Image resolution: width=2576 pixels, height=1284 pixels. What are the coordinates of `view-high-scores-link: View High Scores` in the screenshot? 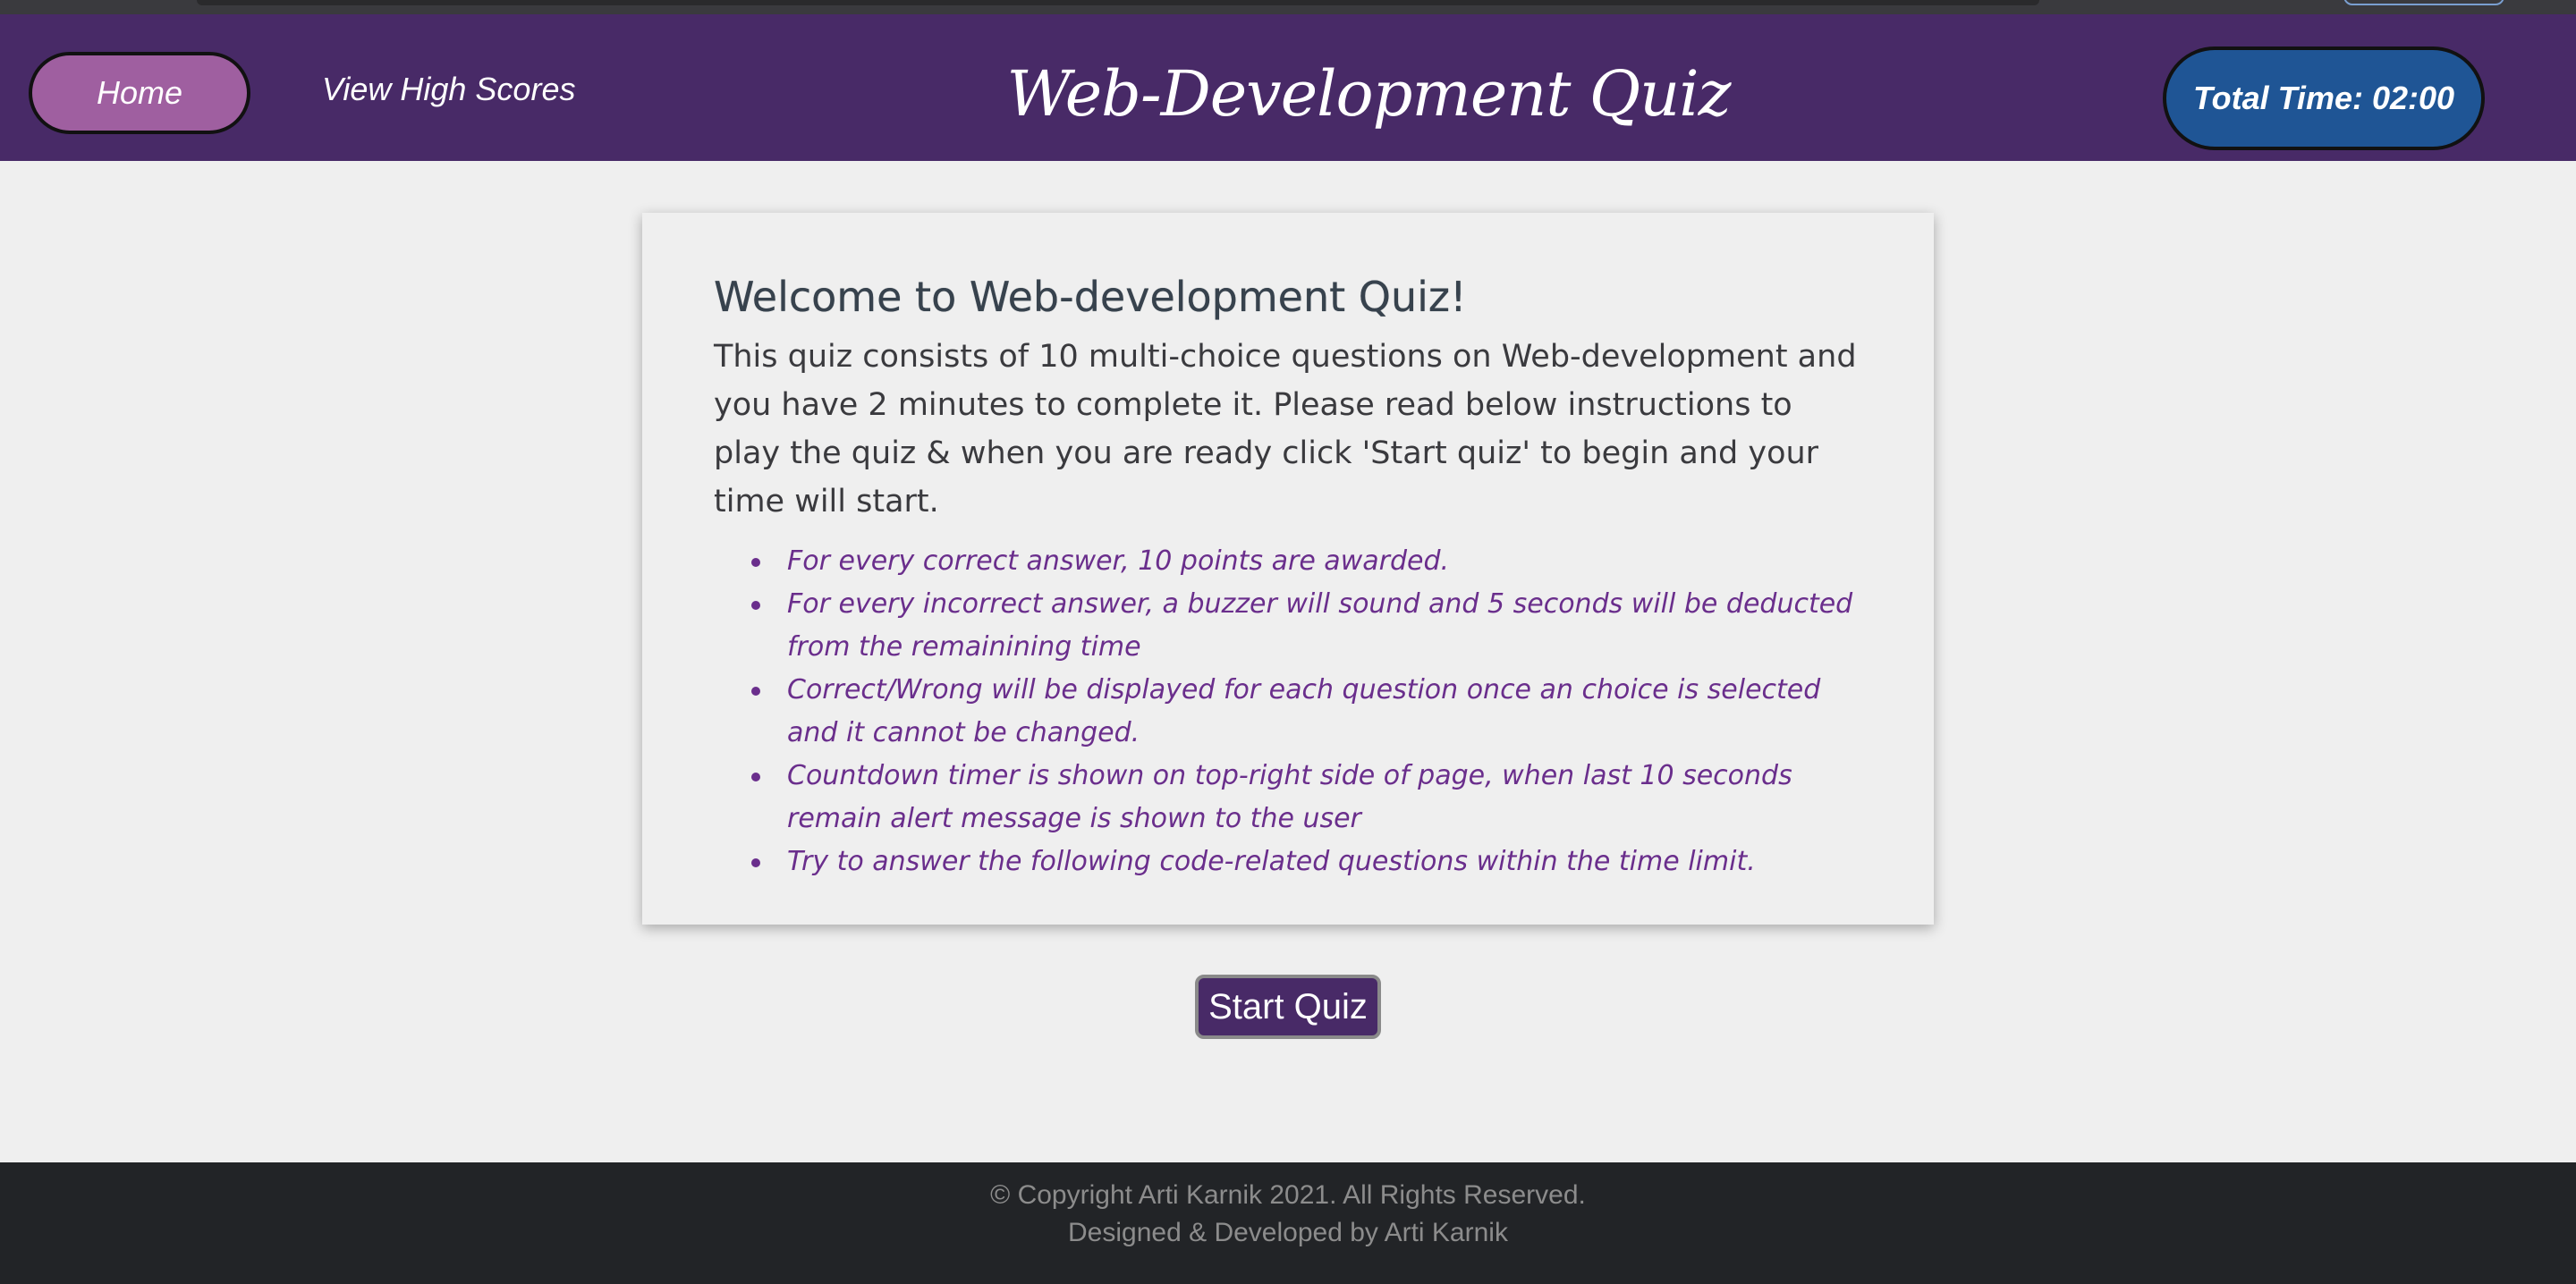 It's located at (448, 89).